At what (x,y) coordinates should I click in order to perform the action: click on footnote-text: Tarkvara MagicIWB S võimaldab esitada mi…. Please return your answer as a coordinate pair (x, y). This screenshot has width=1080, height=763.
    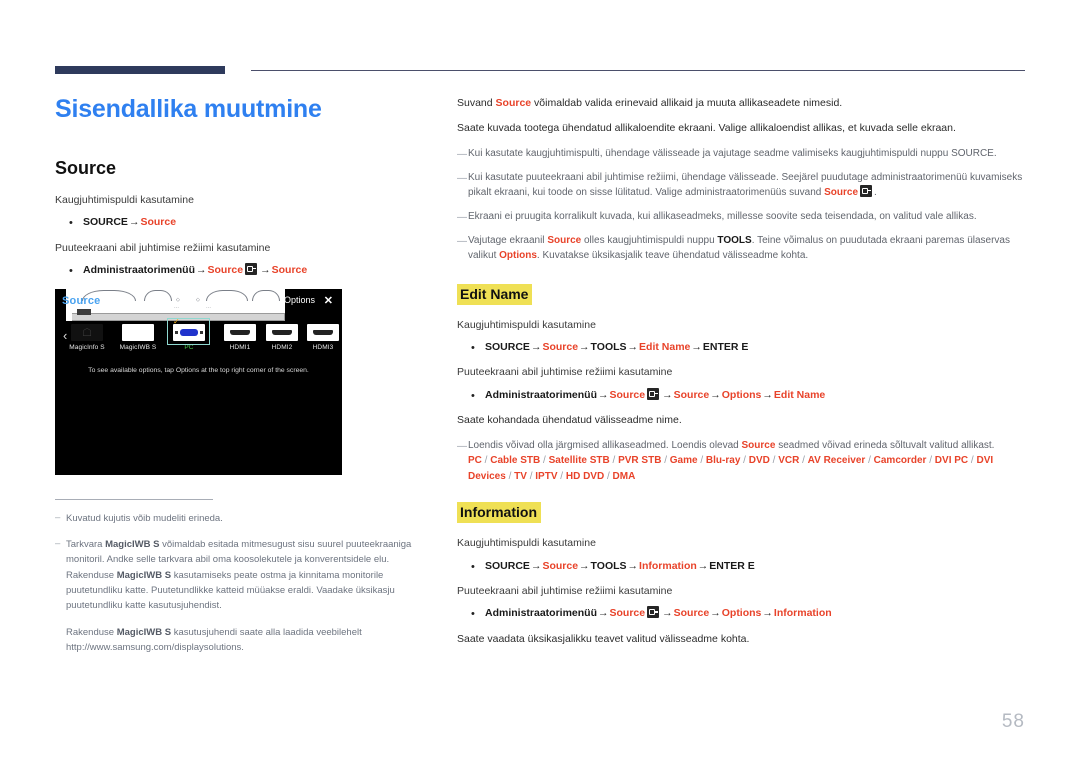
    Looking at the image, I should click on (245, 575).